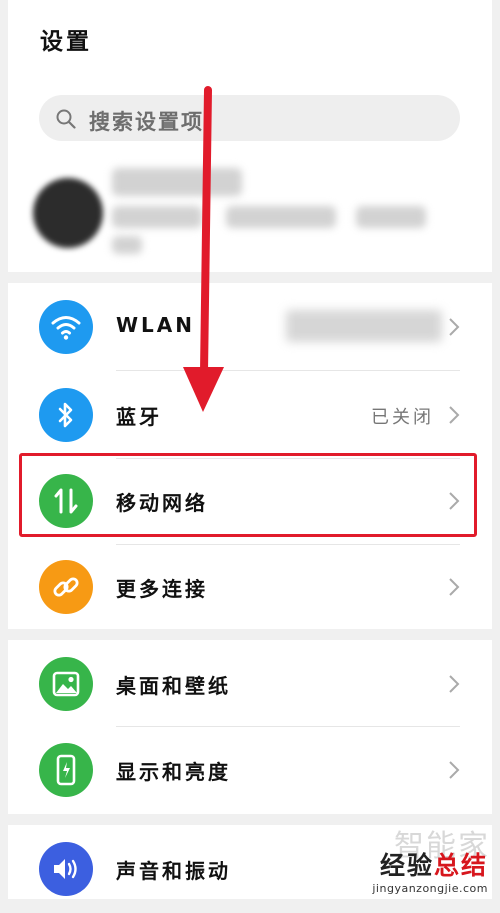 This screenshot has height=913, width=500. Describe the element at coordinates (430, 888) in the screenshot. I see `watermark-url: jingyanzongjie.com` at that location.